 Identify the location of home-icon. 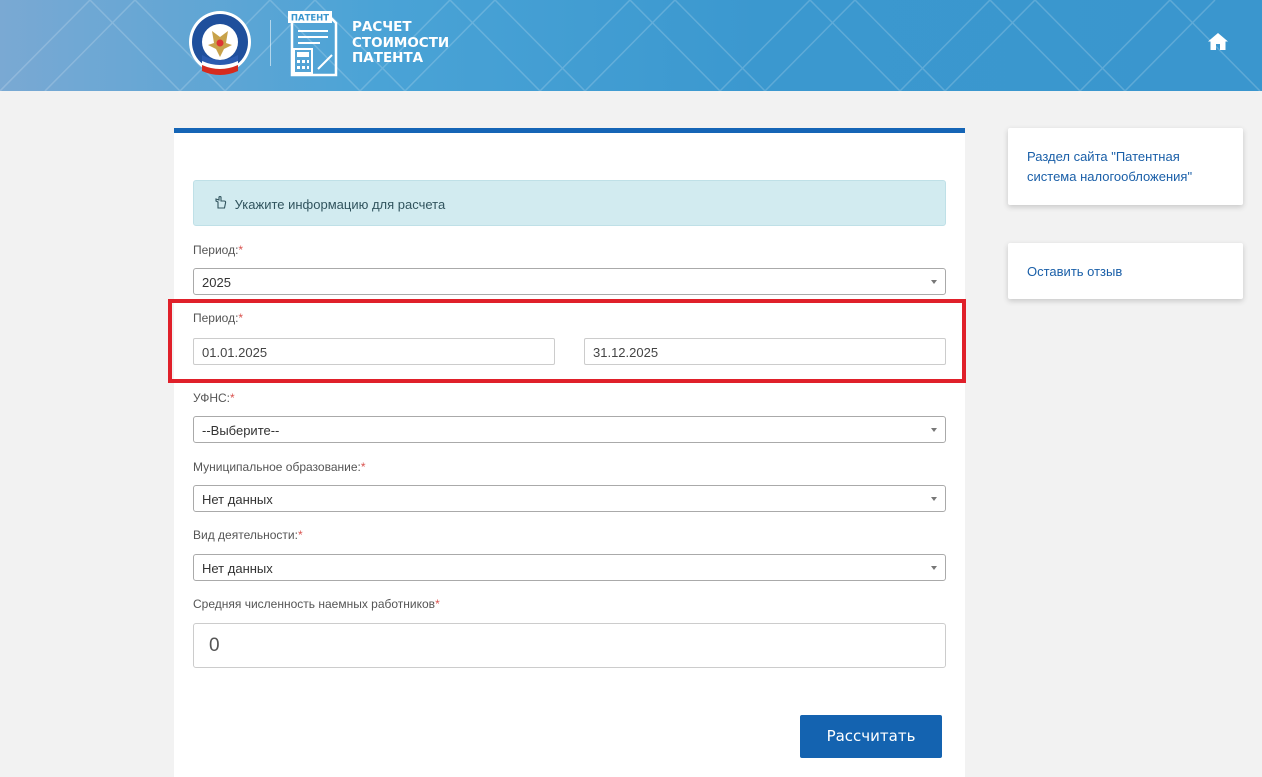
(1218, 41).